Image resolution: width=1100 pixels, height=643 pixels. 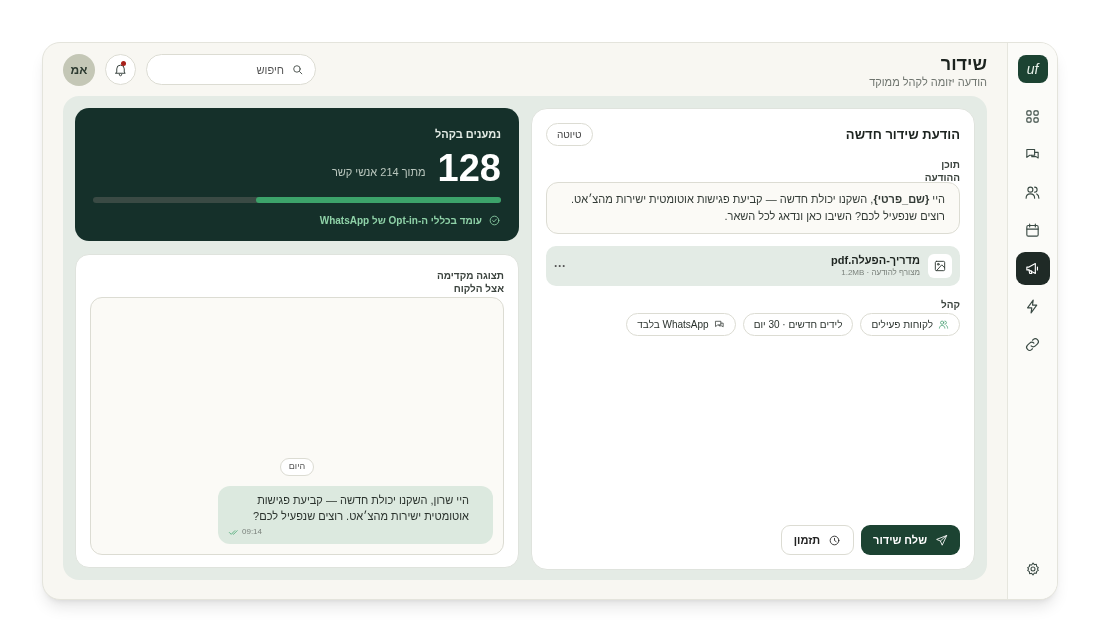 What do you see at coordinates (400, 220) in the screenshot?
I see `compliance-note: עומד בכללי ה-Opt-in של WhatsApp` at bounding box center [400, 220].